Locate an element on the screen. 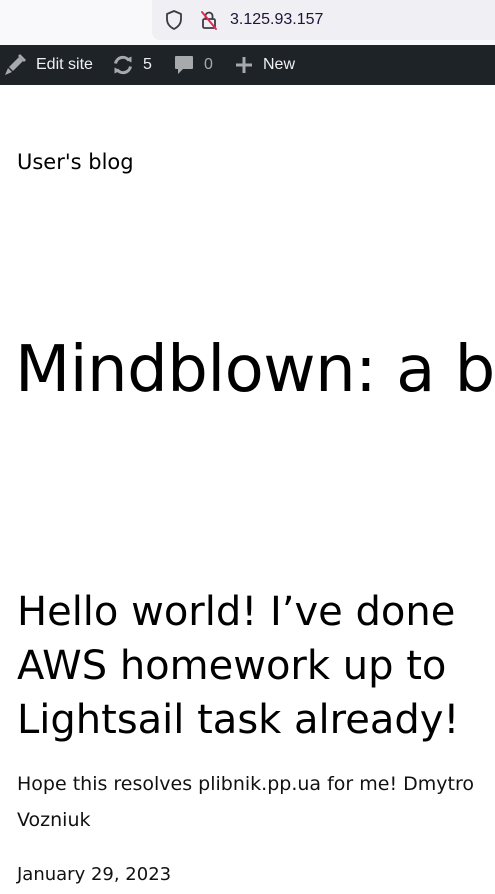 The height and width of the screenshot is (894, 495). new-content-button: New is located at coordinates (263, 65).